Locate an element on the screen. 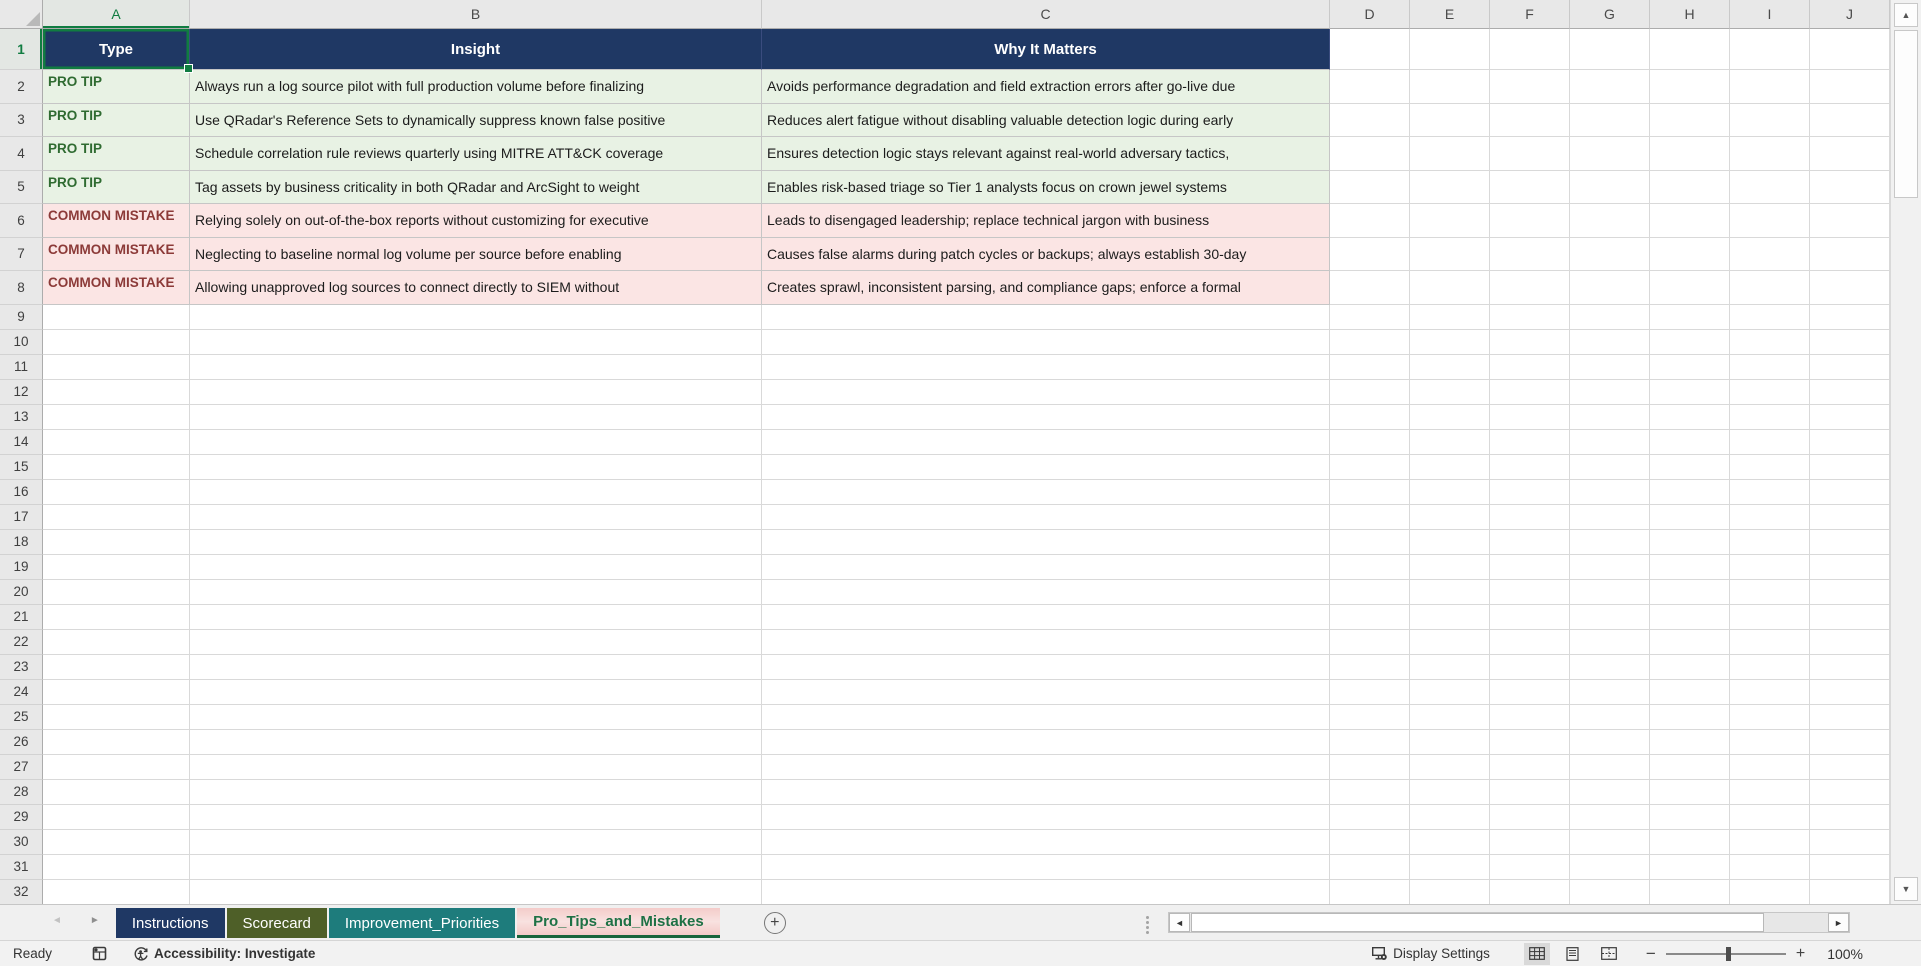  cell-A28 is located at coordinates (116, 792).